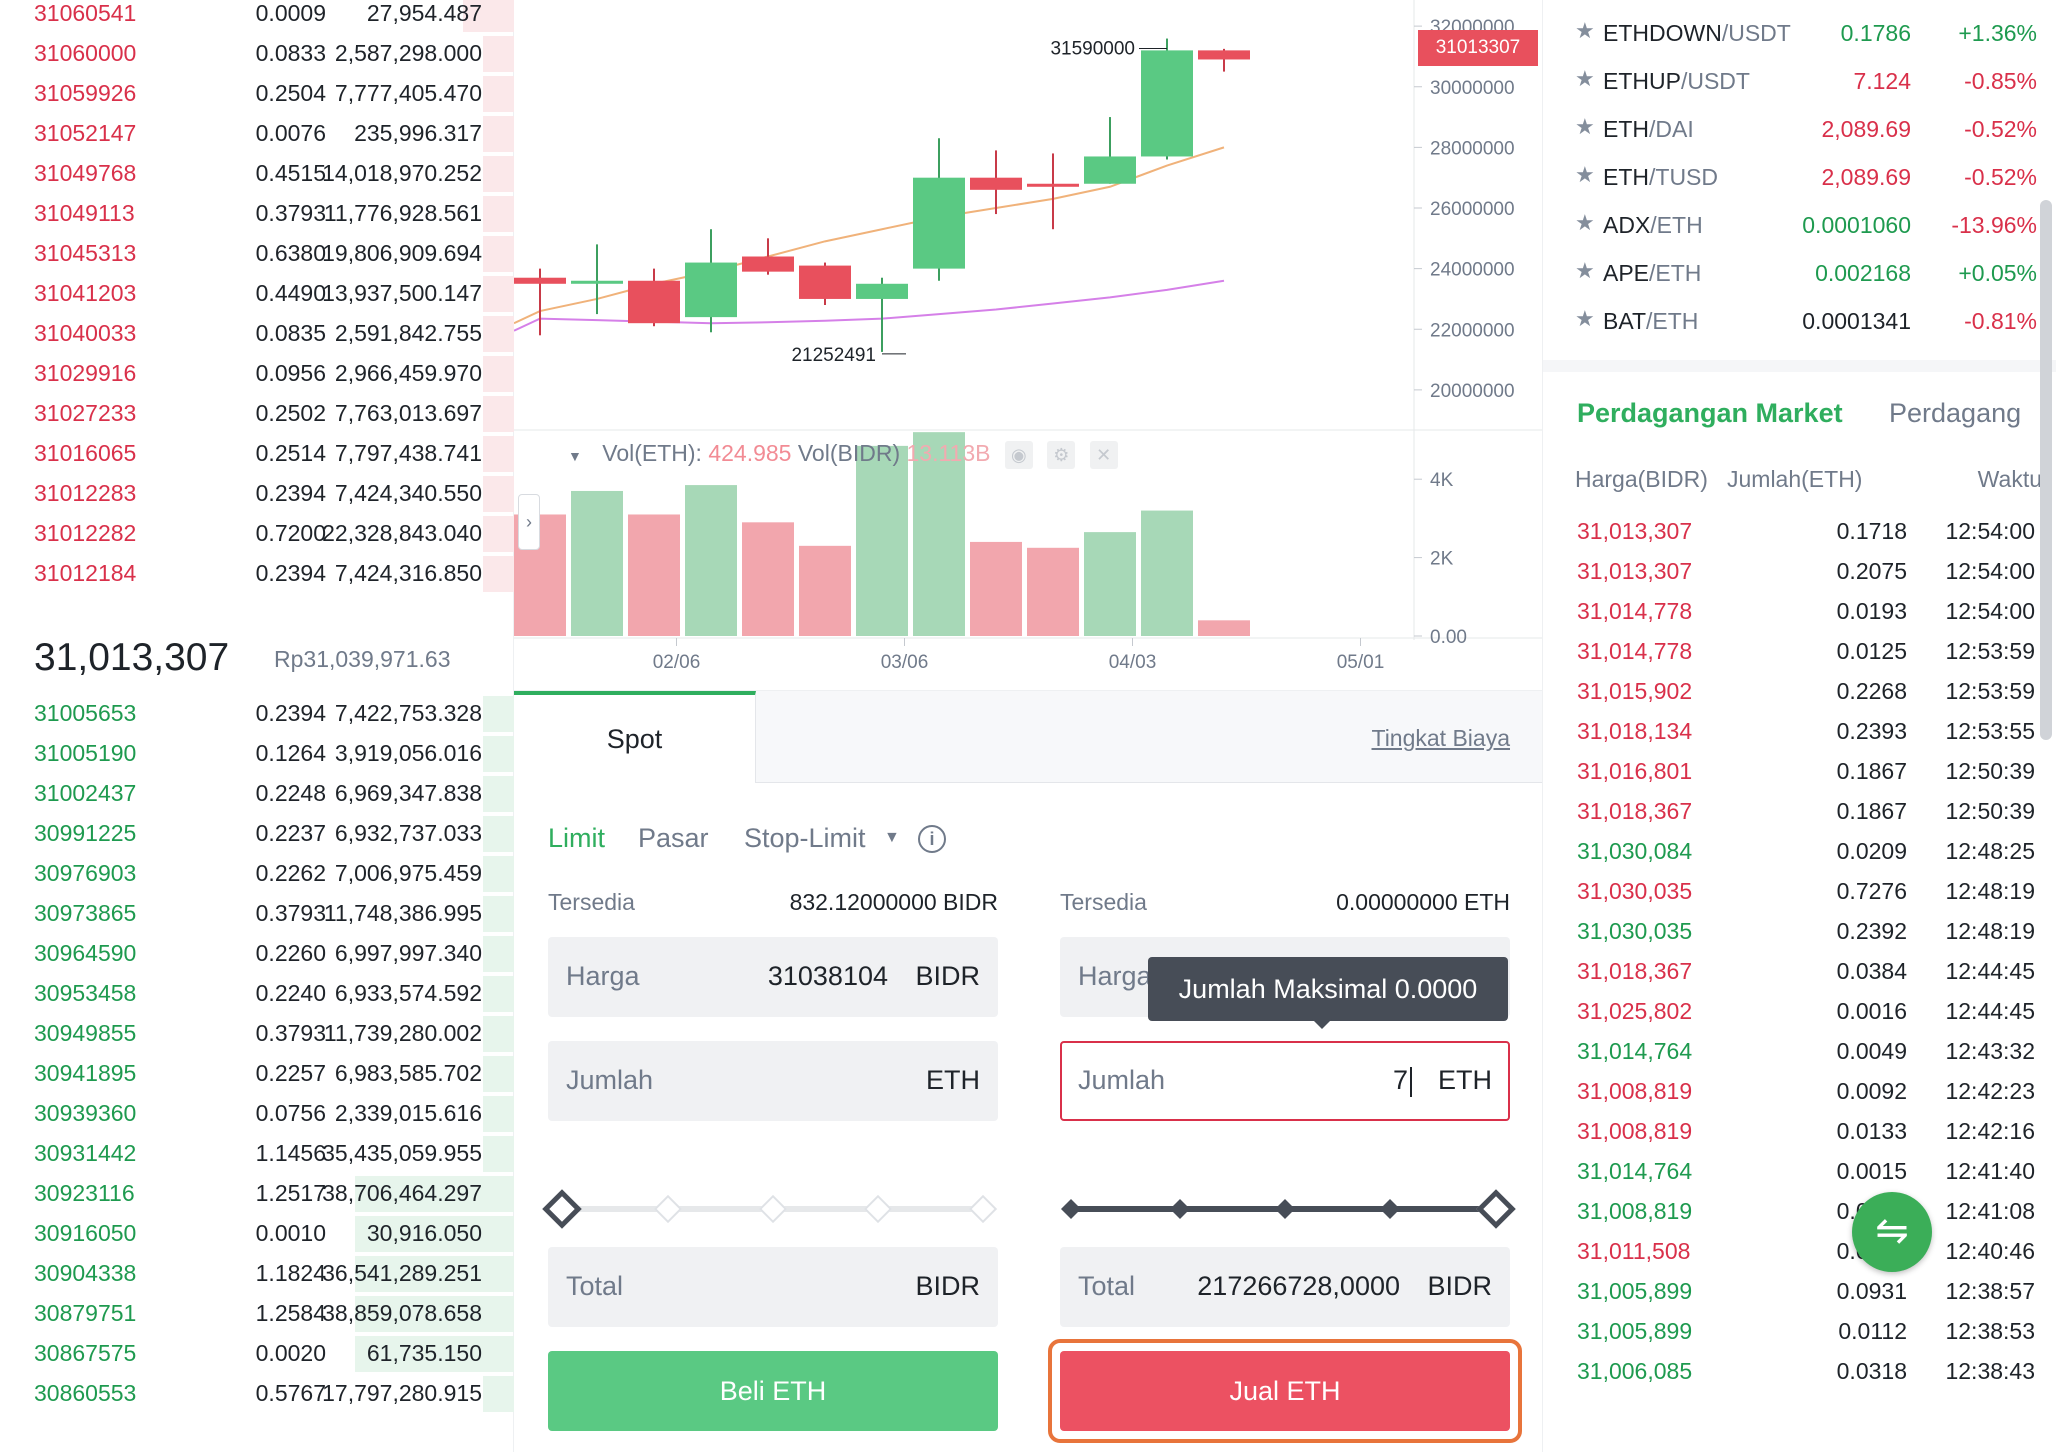  What do you see at coordinates (1871, 891) in the screenshot?
I see `trade-amount: 0.7276` at bounding box center [1871, 891].